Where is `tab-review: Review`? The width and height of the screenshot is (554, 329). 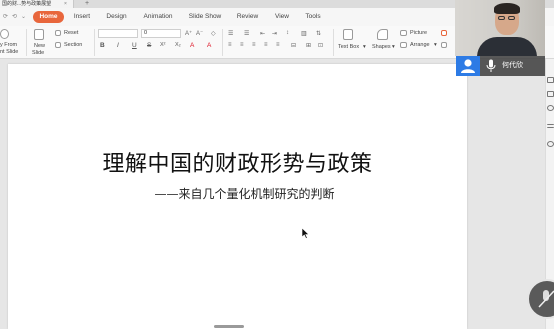
tab-review: Review is located at coordinates (247, 17).